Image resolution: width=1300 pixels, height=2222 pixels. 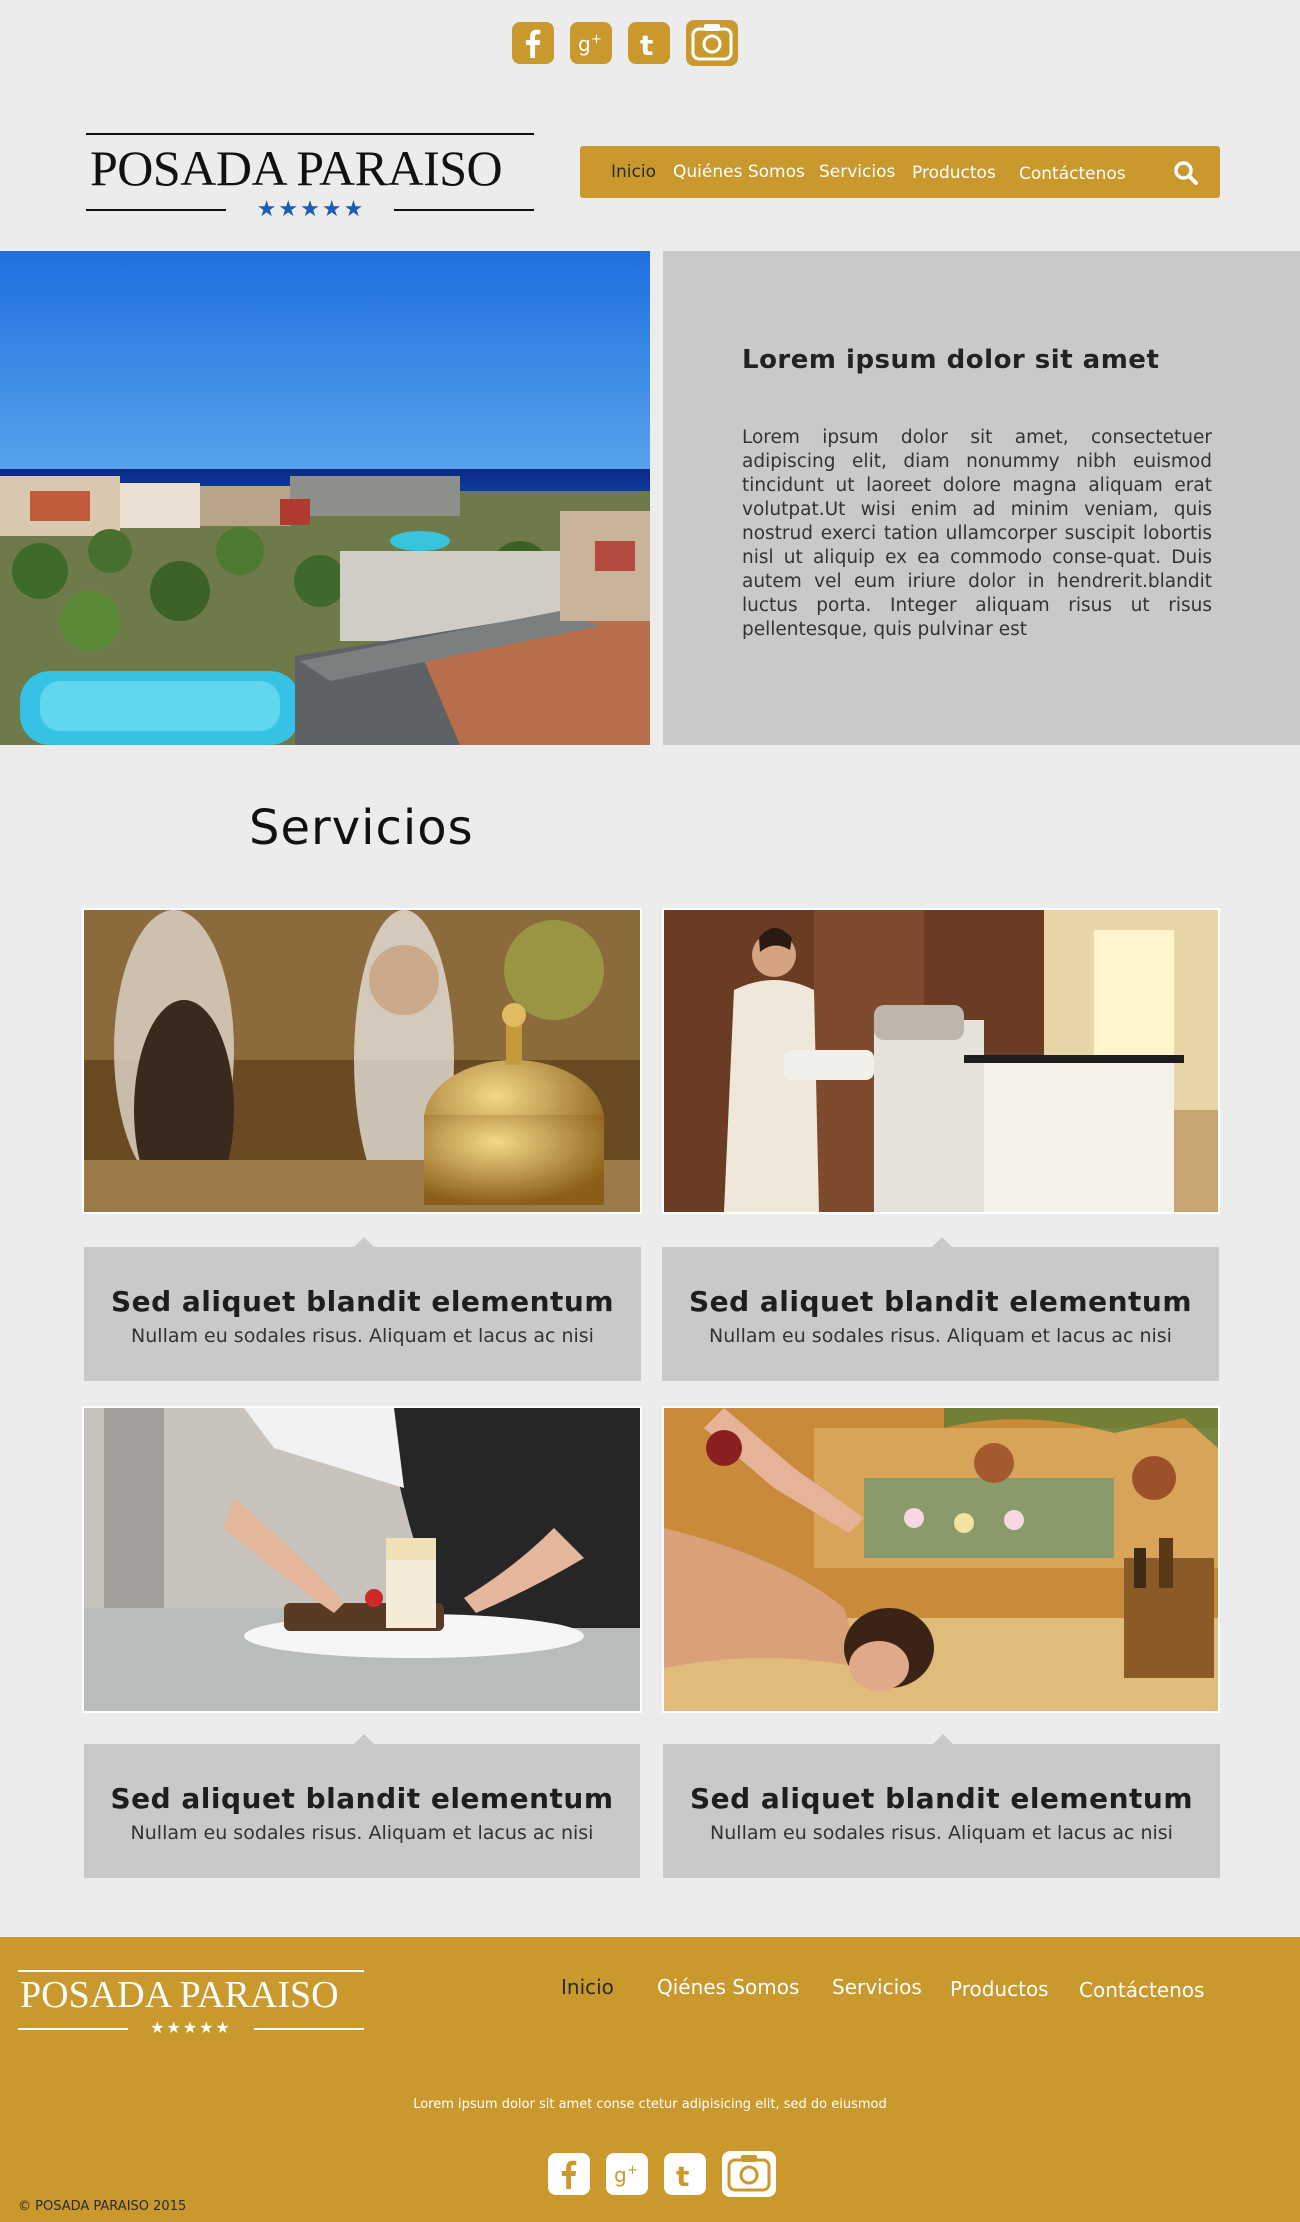 What do you see at coordinates (156, 210) in the screenshot?
I see `logo-bottom-rule-left` at bounding box center [156, 210].